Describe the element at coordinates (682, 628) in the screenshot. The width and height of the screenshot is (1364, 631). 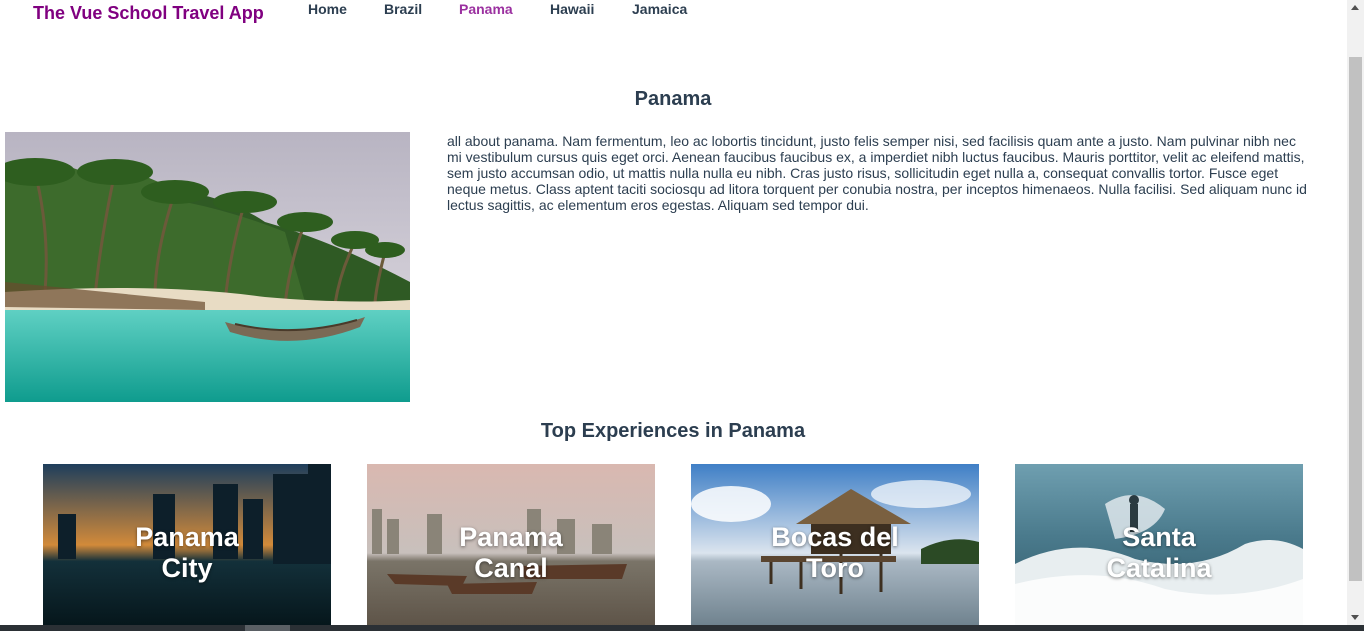
I see `bottom-toolbar` at that location.